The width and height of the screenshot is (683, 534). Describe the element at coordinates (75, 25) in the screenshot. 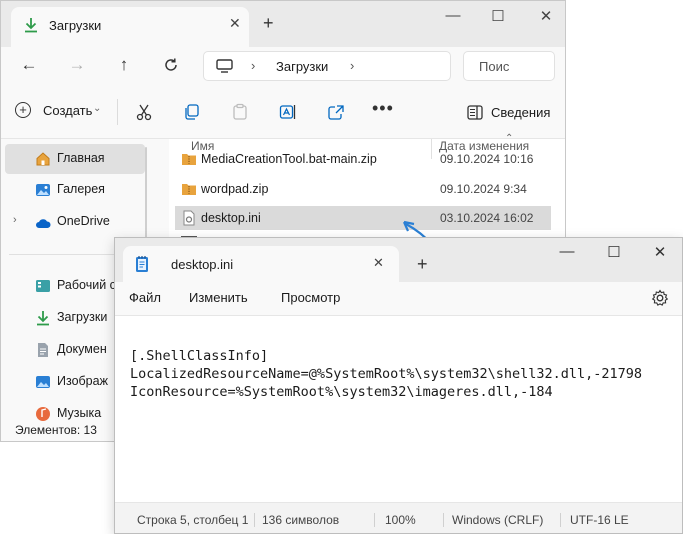

I see `explorer-tab-title: Загрузки` at that location.